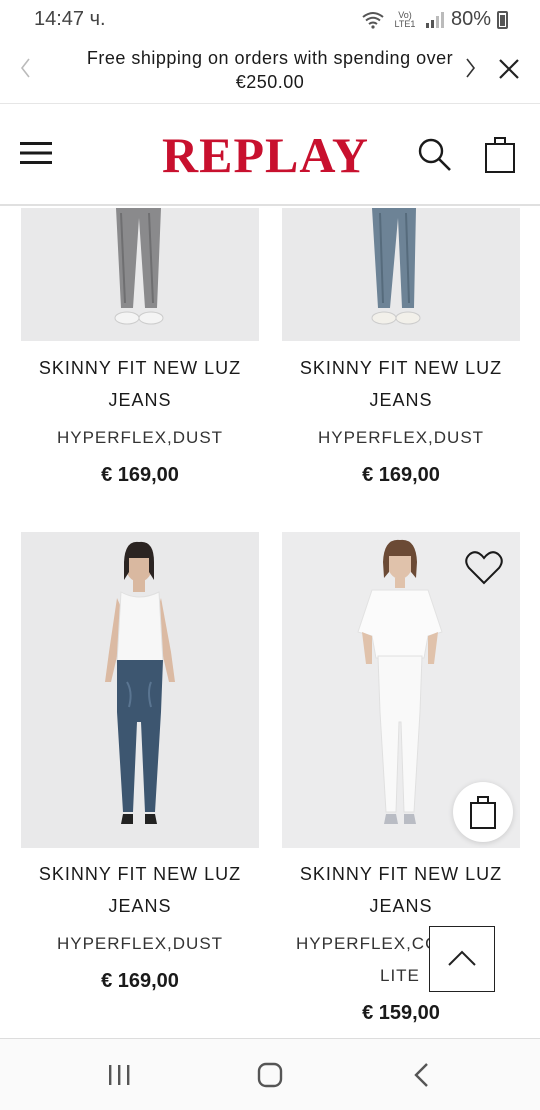 This screenshot has height=1110, width=540. I want to click on back-icon, so click(422, 1075).